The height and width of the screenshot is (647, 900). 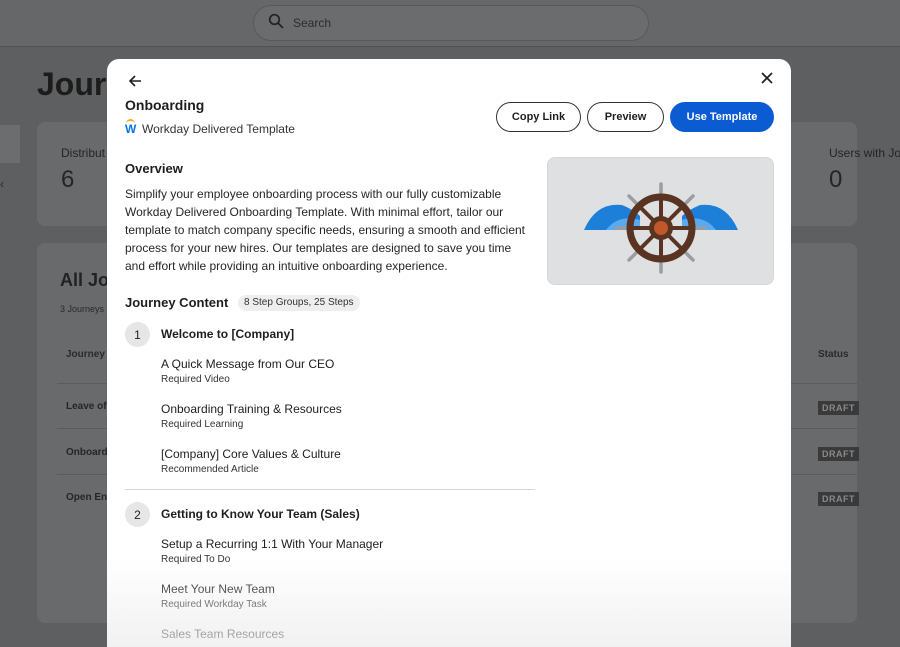 What do you see at coordinates (276, 23) in the screenshot?
I see `search-icon` at bounding box center [276, 23].